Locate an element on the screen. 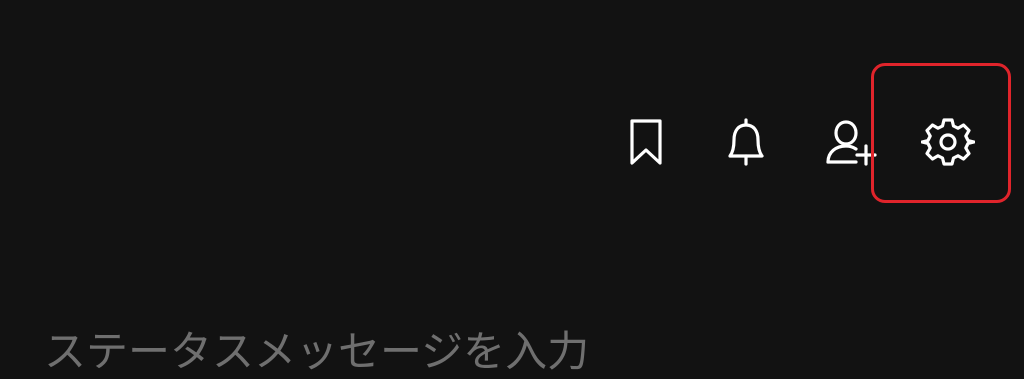 The height and width of the screenshot is (379, 1024). add-friend-button is located at coordinates (852, 142).